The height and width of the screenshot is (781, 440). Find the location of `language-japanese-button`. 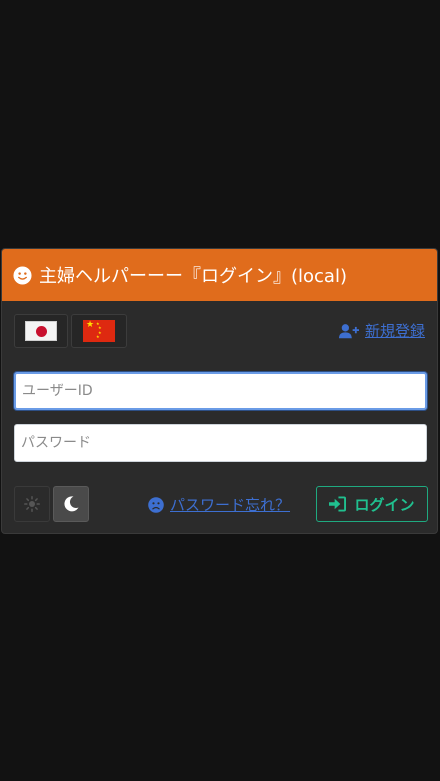

language-japanese-button is located at coordinates (41, 331).